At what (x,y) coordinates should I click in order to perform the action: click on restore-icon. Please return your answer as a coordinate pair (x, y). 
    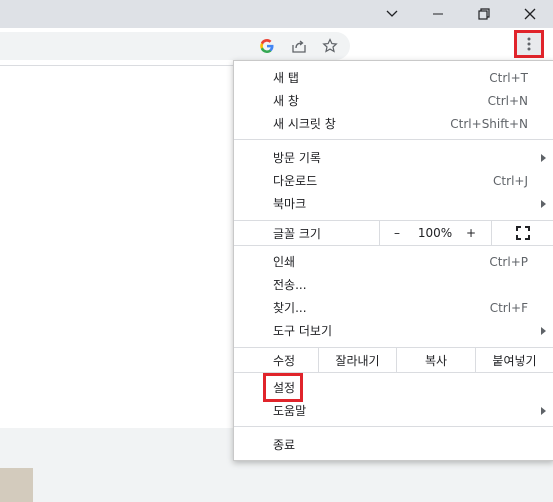
    Looking at the image, I should click on (484, 14).